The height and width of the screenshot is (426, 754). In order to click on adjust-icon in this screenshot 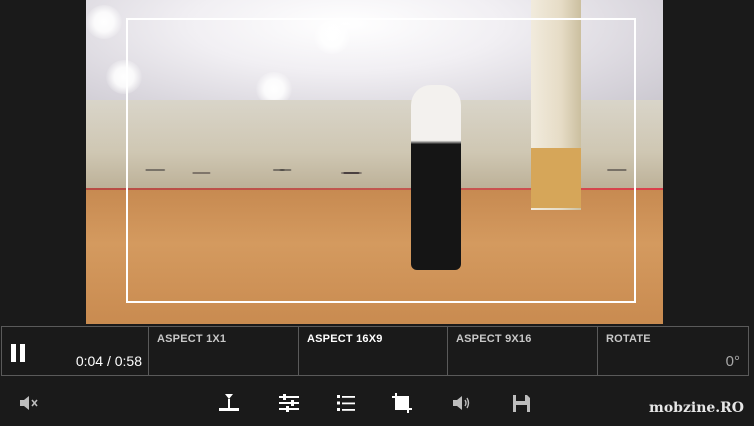, I will do `click(289, 403)`.